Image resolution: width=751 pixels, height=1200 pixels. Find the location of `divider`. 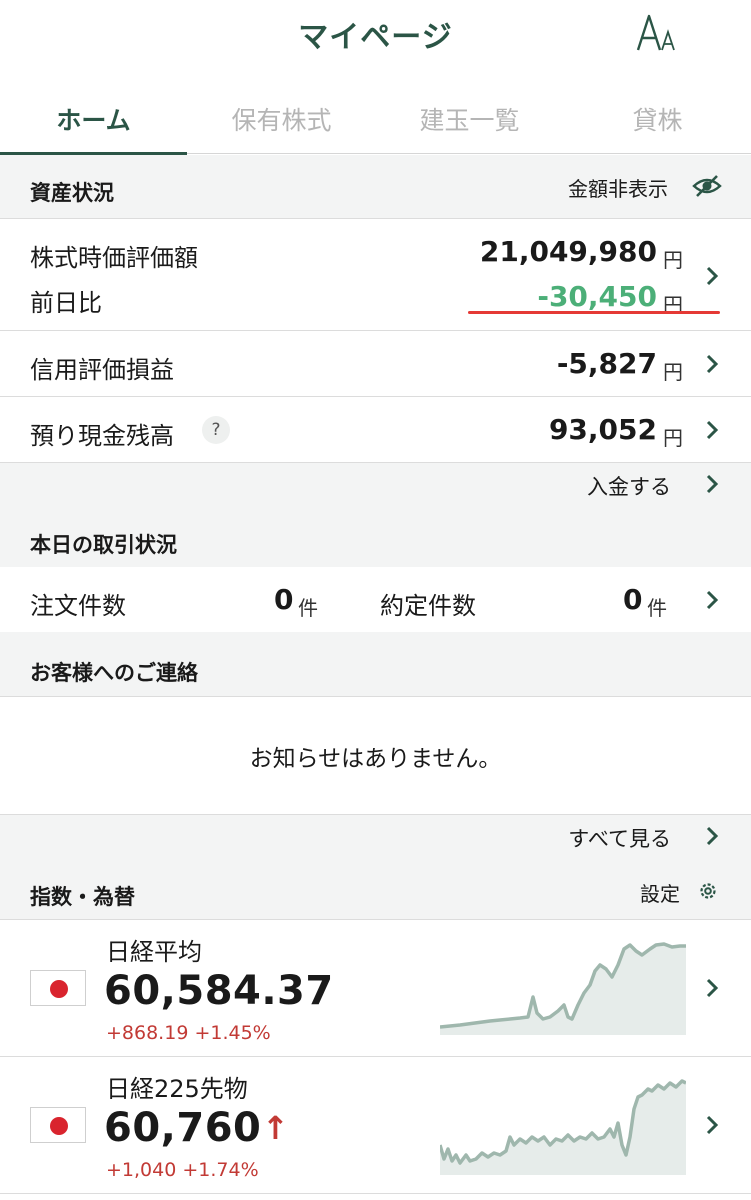

divider is located at coordinates (375, 1193).